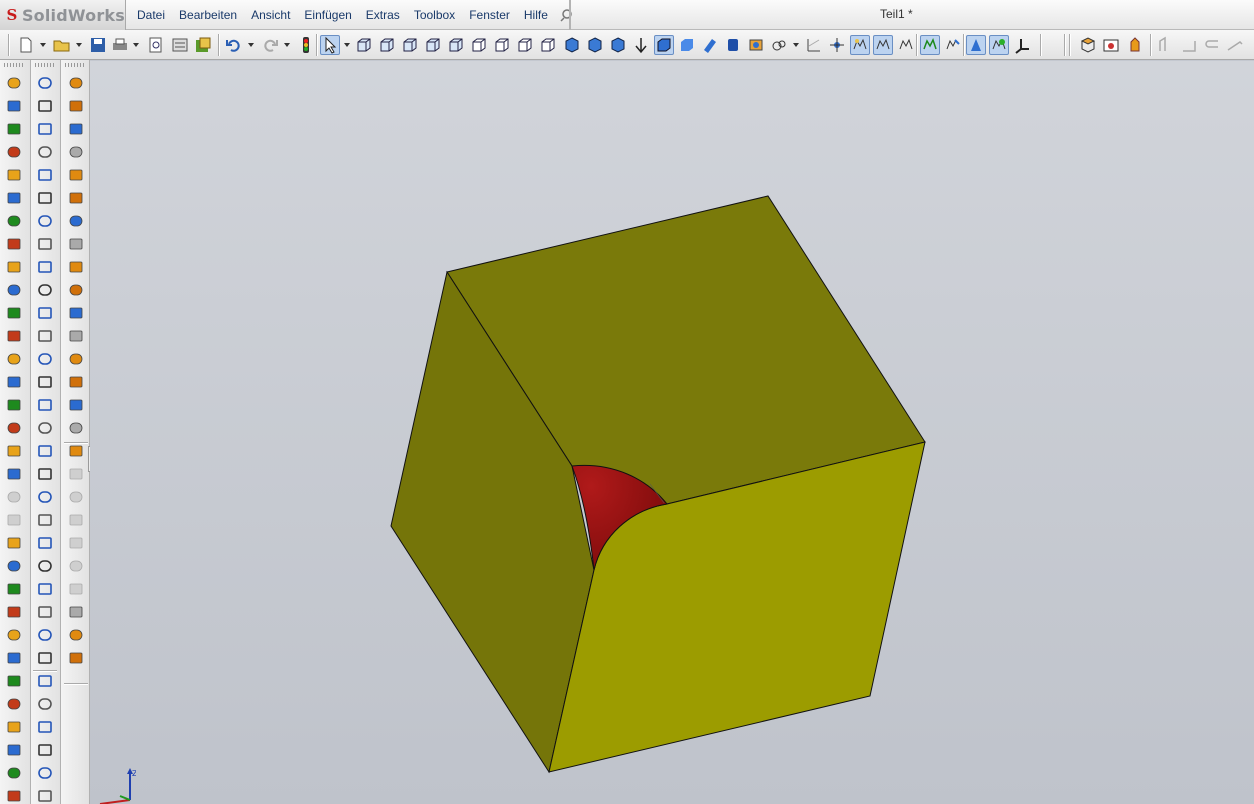  What do you see at coordinates (76, 497) in the screenshot?
I see `fill-surface-icon` at bounding box center [76, 497].